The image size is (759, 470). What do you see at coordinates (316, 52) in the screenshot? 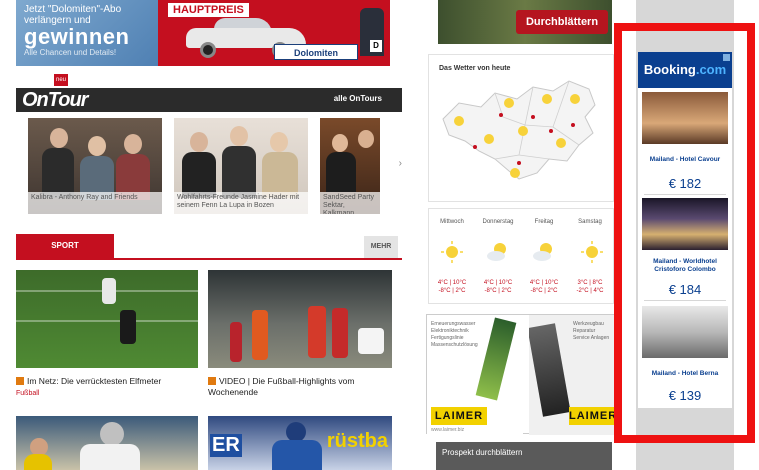
I see `dolomiten-logo: Dolomiten` at bounding box center [316, 52].